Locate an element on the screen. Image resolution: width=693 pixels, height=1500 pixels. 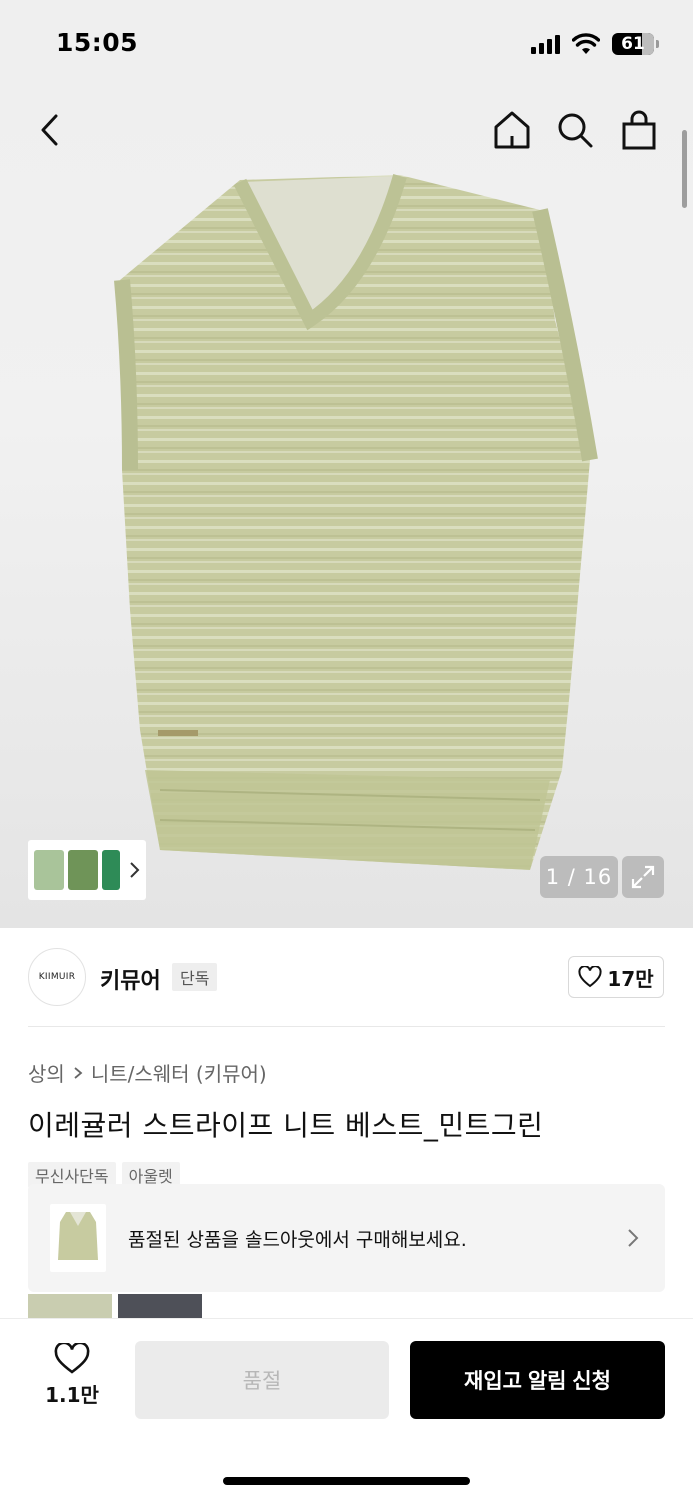
wifi-icon is located at coordinates (586, 43).